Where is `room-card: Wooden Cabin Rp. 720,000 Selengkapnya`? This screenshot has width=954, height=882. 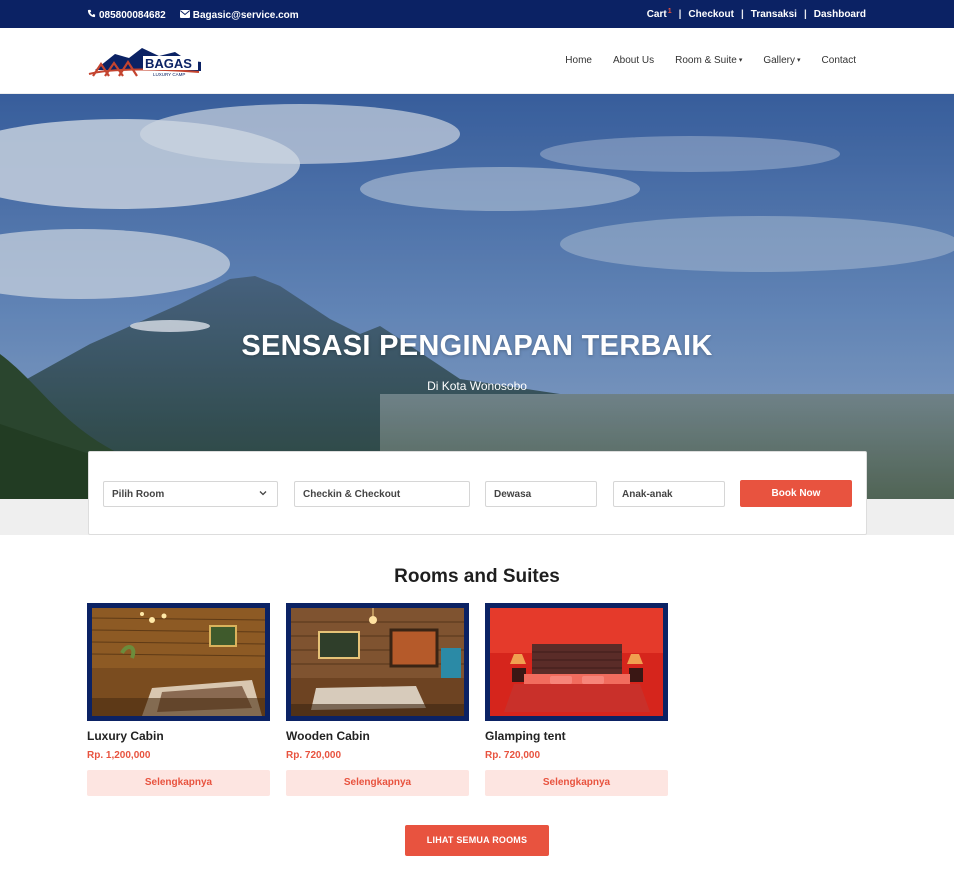 room-card: Wooden Cabin Rp. 720,000 Selengkapnya is located at coordinates (377, 699).